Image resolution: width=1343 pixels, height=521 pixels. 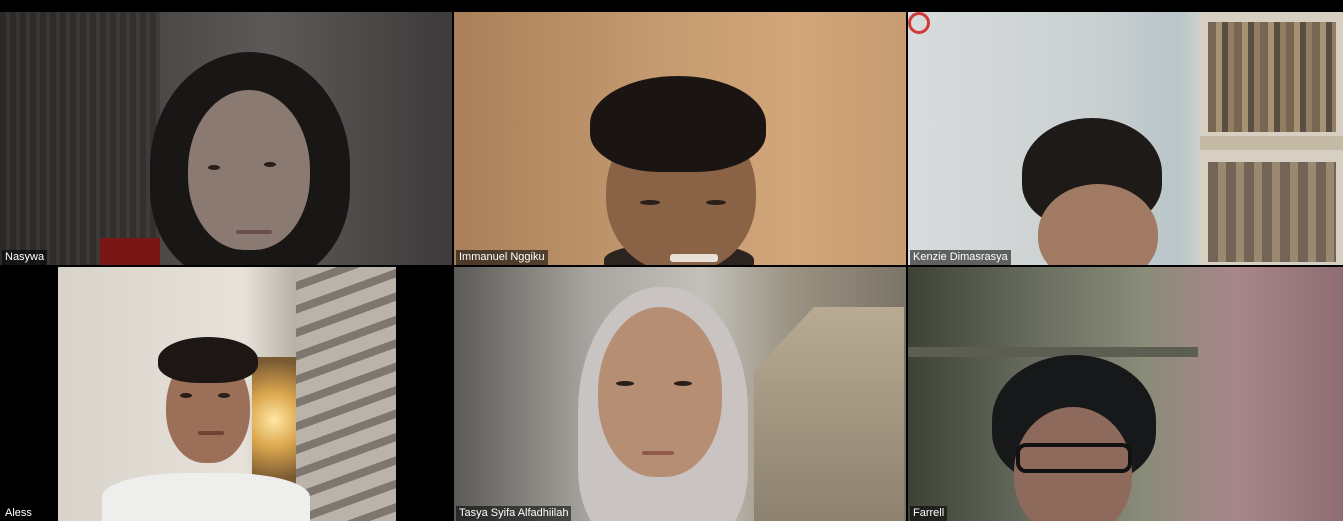 What do you see at coordinates (18, 513) in the screenshot?
I see `participant-name-label: Aless` at bounding box center [18, 513].